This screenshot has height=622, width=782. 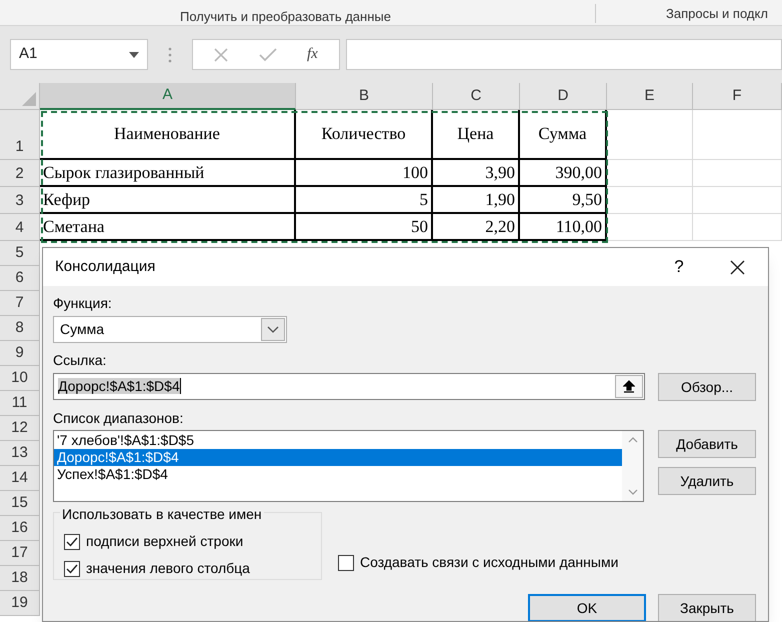 What do you see at coordinates (20, 578) in the screenshot?
I see `row-header: 18` at bounding box center [20, 578].